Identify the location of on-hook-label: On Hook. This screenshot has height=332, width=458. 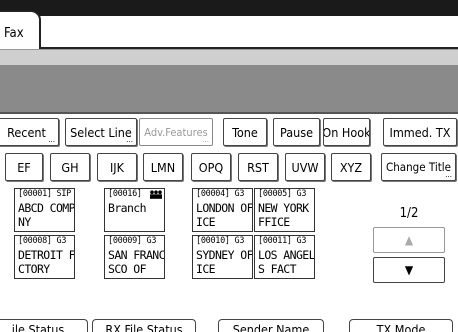
(346, 132).